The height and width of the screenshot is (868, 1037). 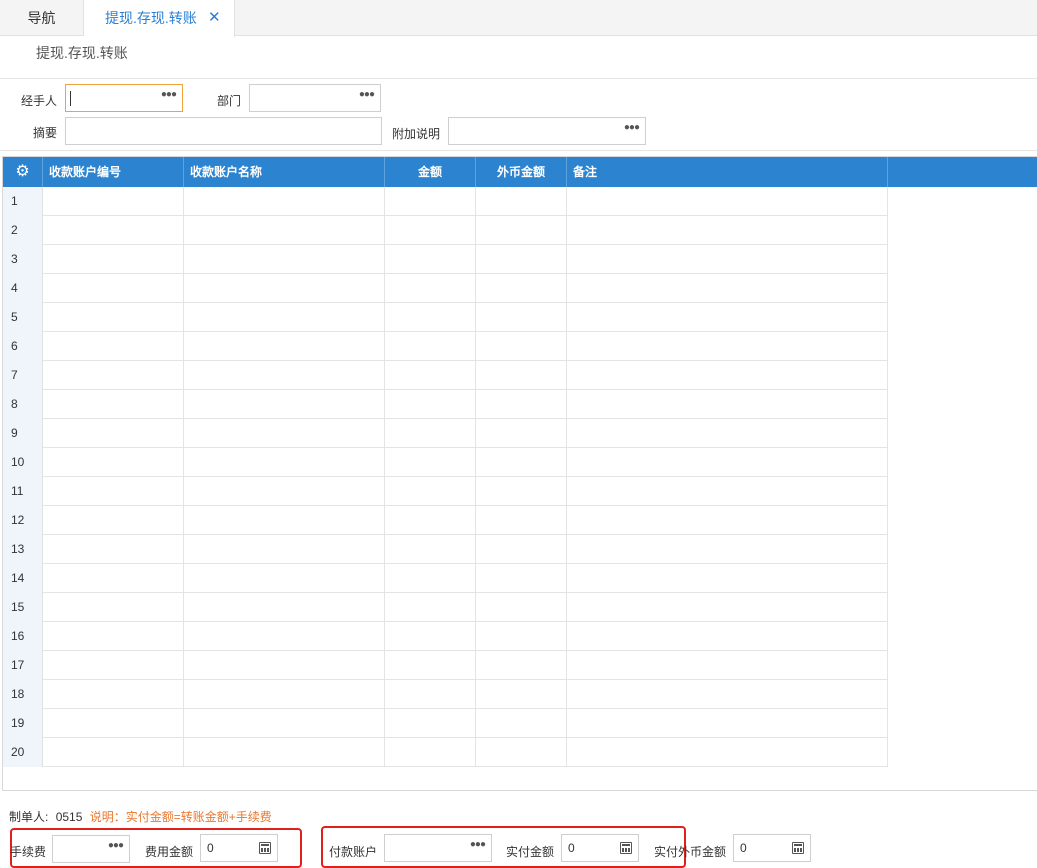 What do you see at coordinates (159, 18) in the screenshot?
I see `tab-withdraw-deposit-transfer: 提现.存现.转账 ✕` at bounding box center [159, 18].